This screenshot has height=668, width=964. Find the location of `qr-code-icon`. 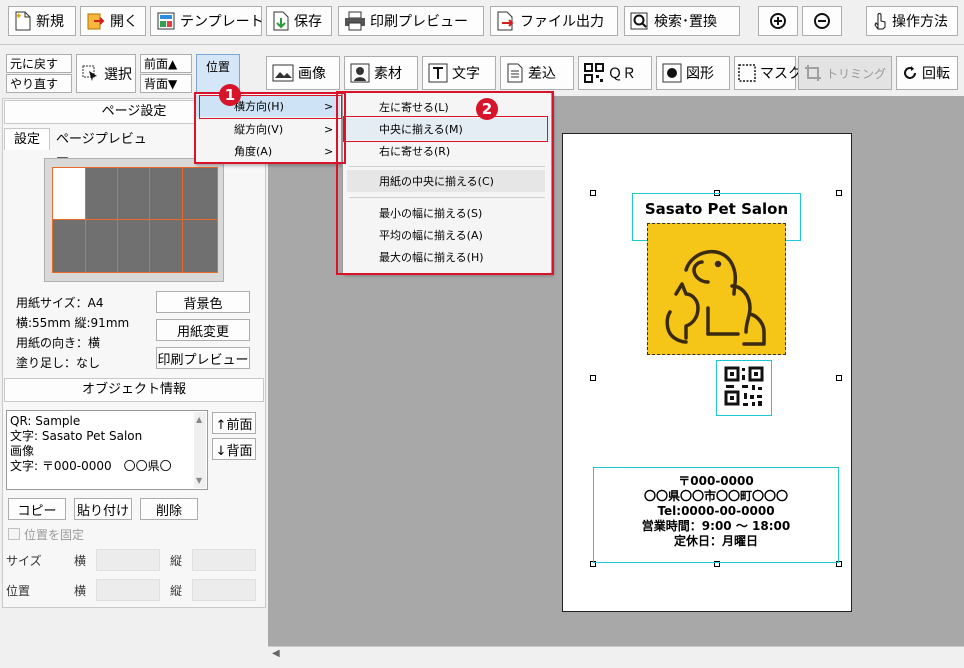

qr-code-icon is located at coordinates (594, 73).